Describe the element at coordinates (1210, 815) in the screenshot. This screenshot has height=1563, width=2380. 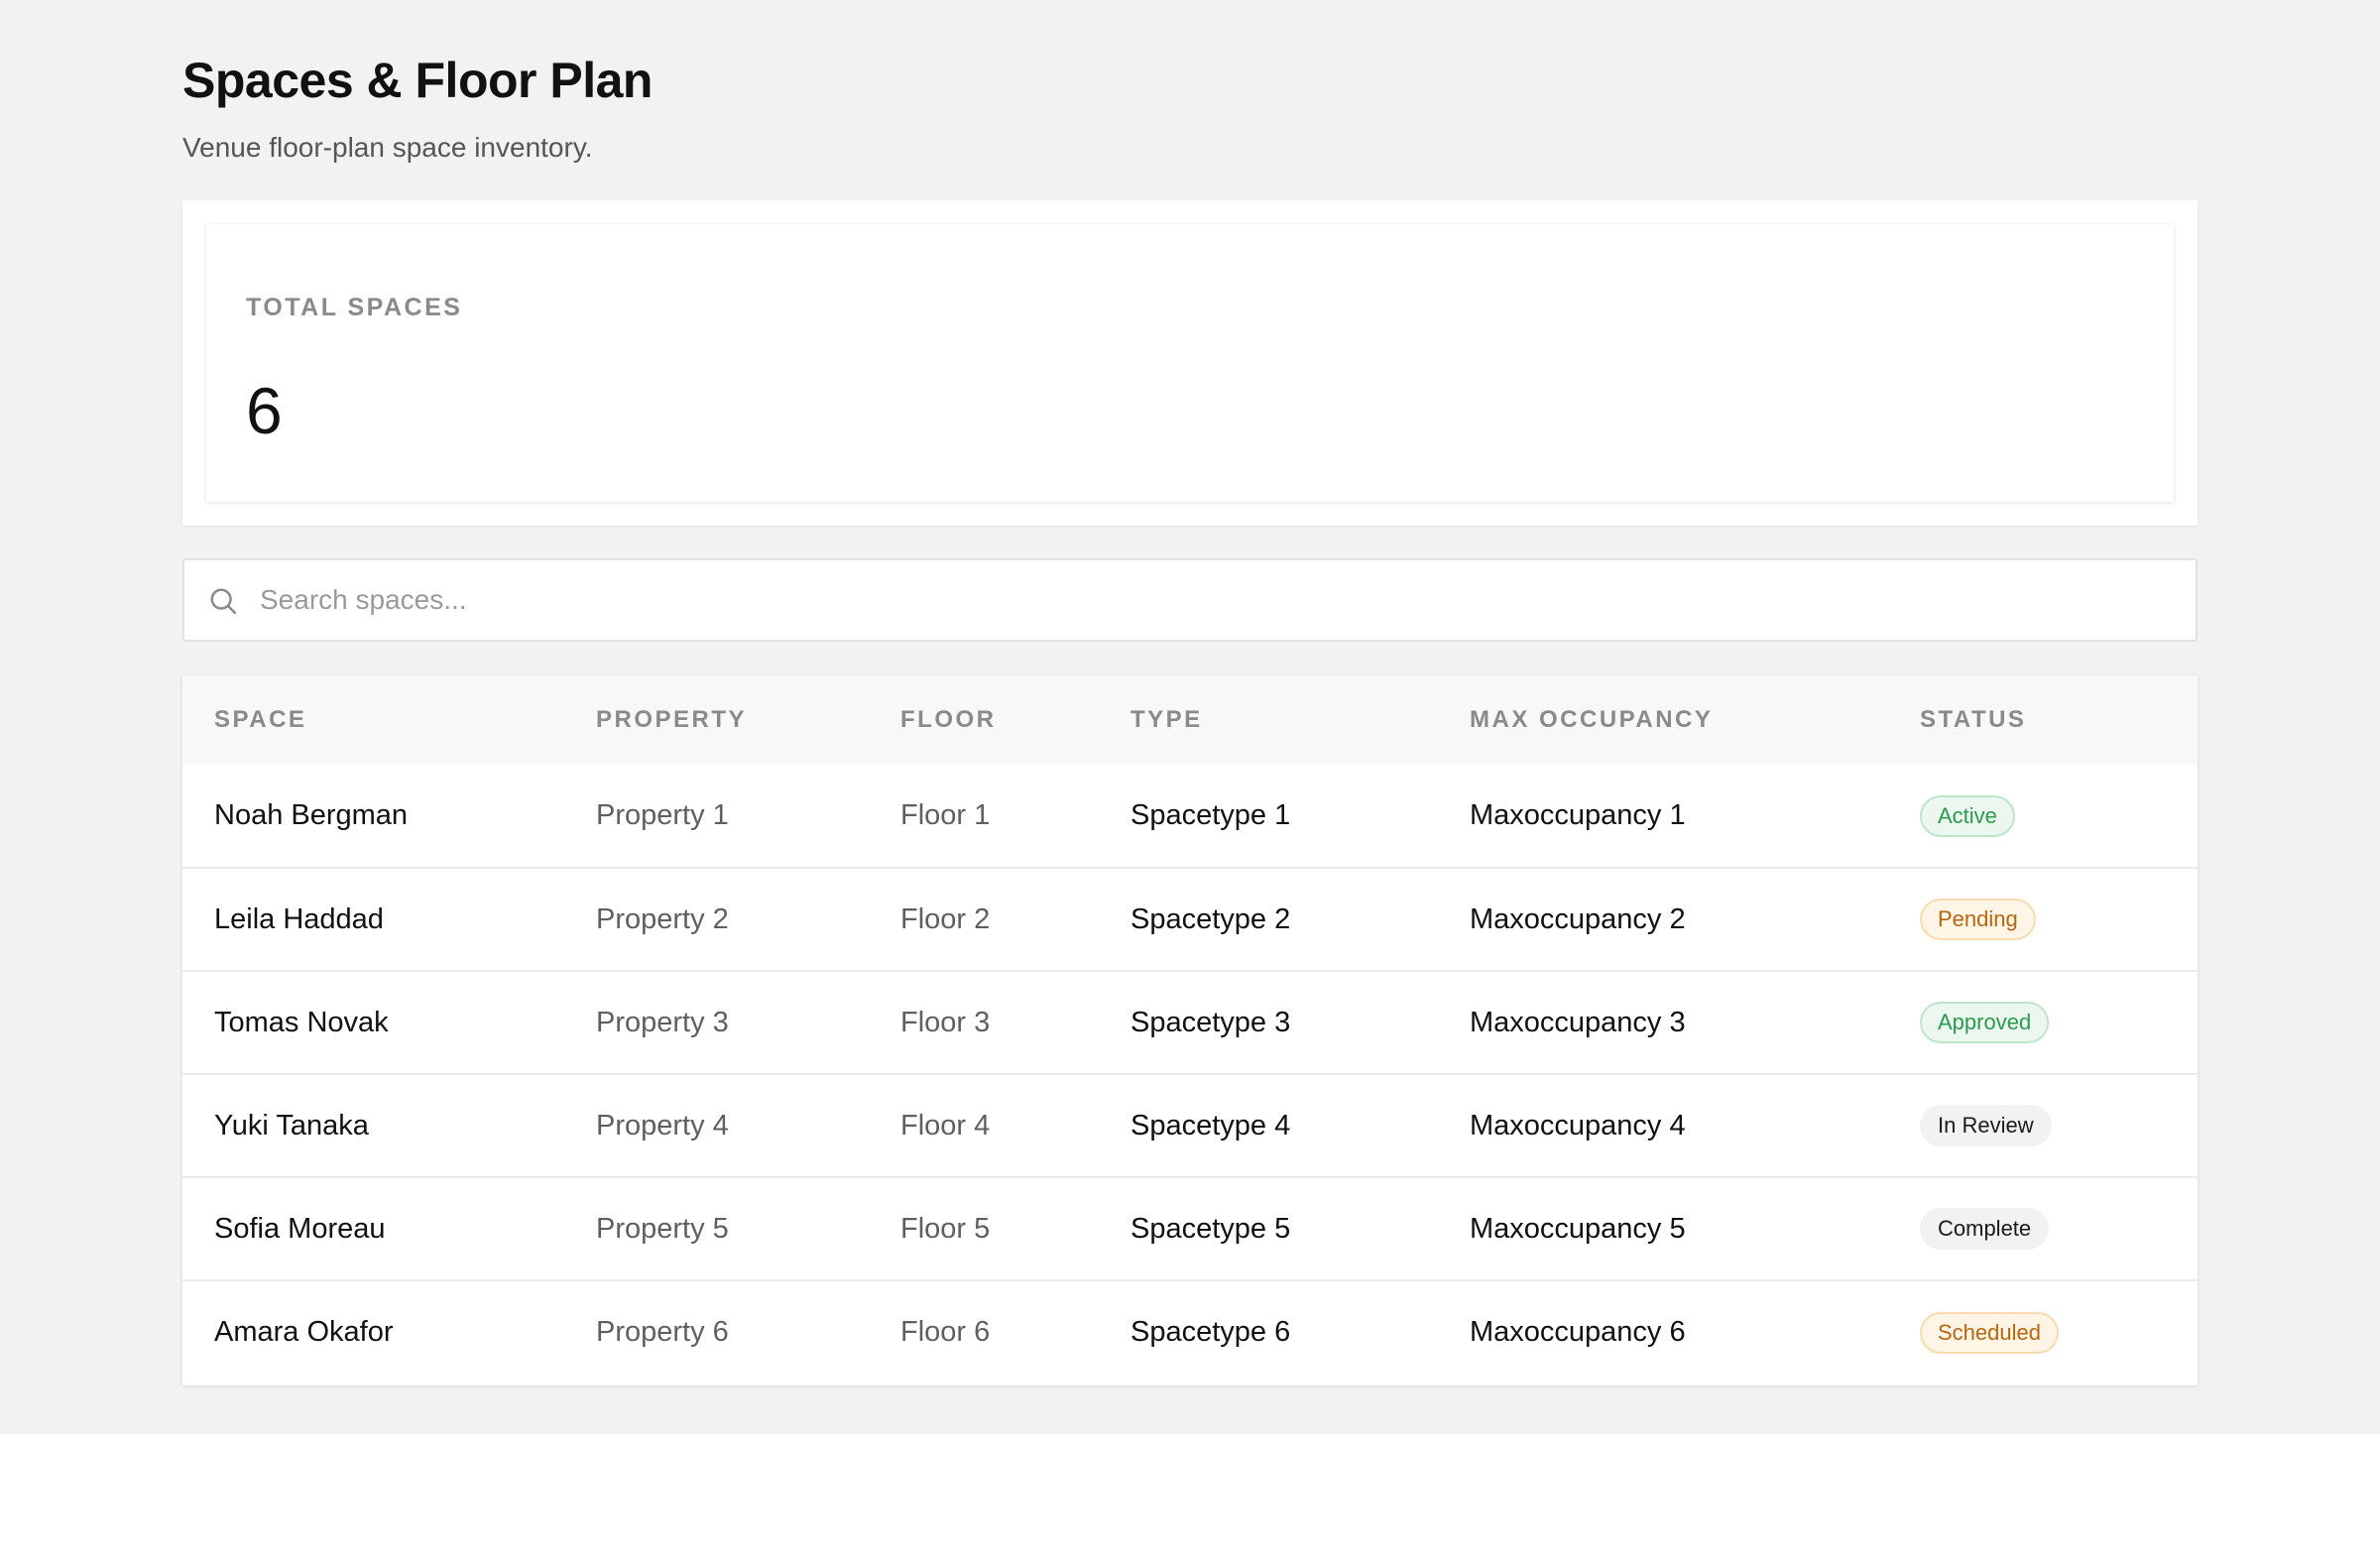
I see `cell-type: Spacetype 1` at that location.